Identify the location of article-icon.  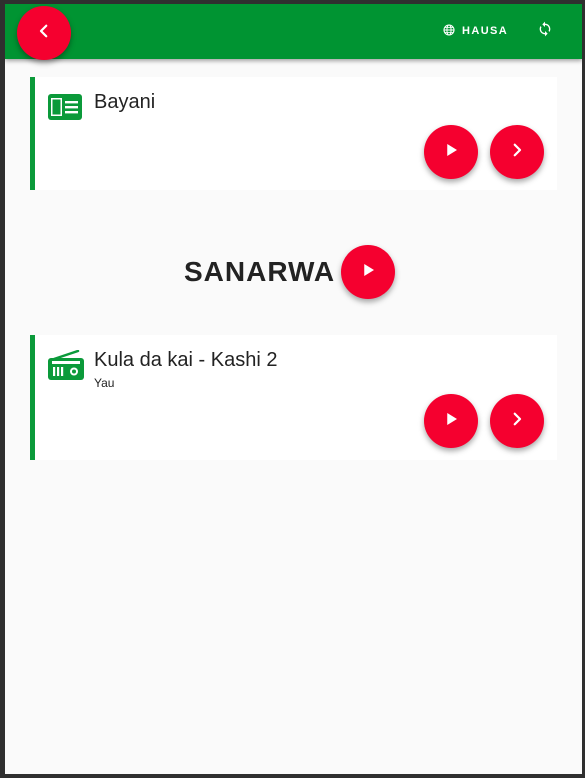
(65, 109).